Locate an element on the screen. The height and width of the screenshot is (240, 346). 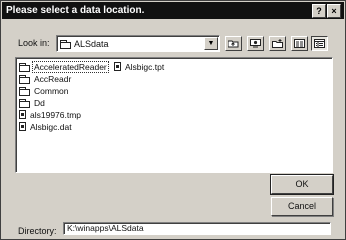
look-in-value: ALSdata is located at coordinates (91, 43).